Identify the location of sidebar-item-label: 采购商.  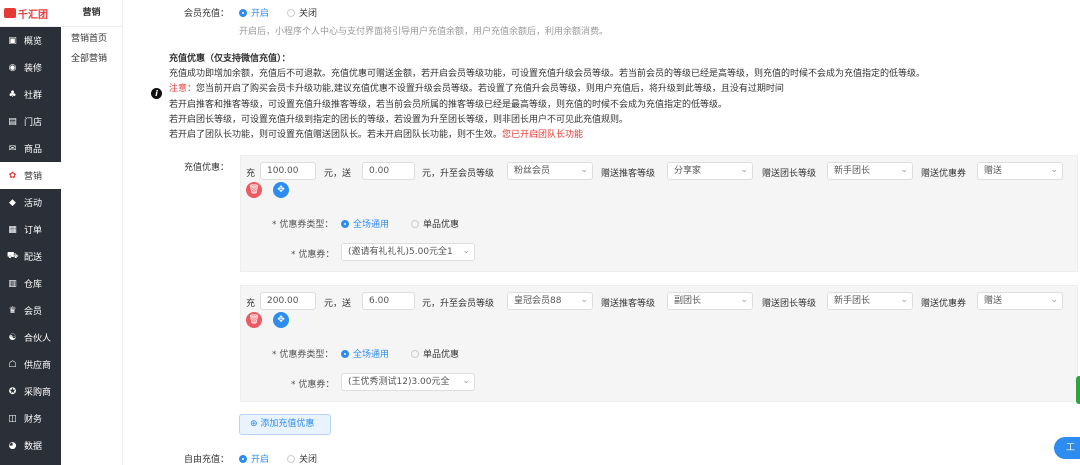
(38, 393).